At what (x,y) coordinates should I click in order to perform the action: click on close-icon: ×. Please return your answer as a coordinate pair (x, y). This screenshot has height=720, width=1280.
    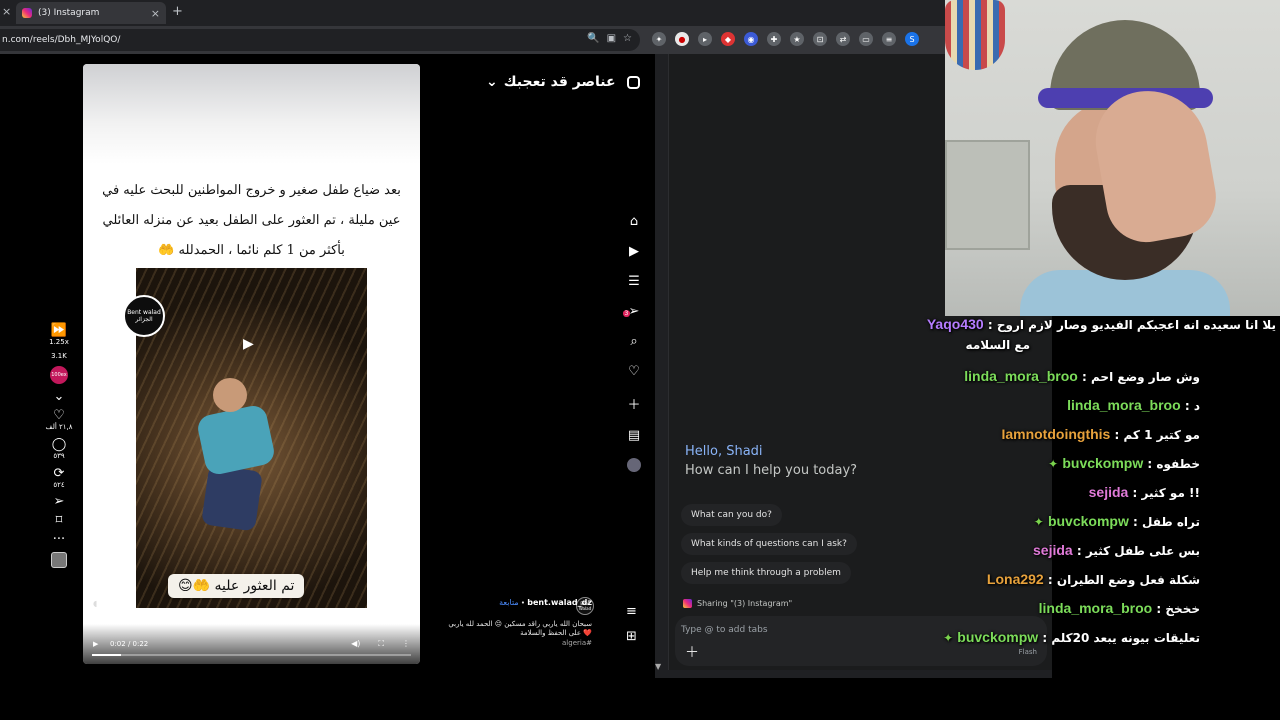
    Looking at the image, I should click on (6, 11).